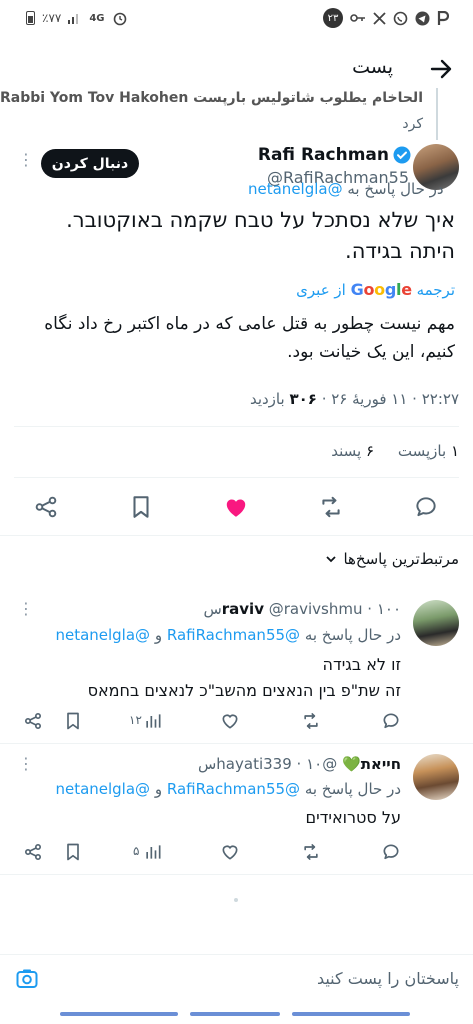  Describe the element at coordinates (236, 978) in the screenshot. I see `reply-composer: پاسختان را پست کنید` at that location.